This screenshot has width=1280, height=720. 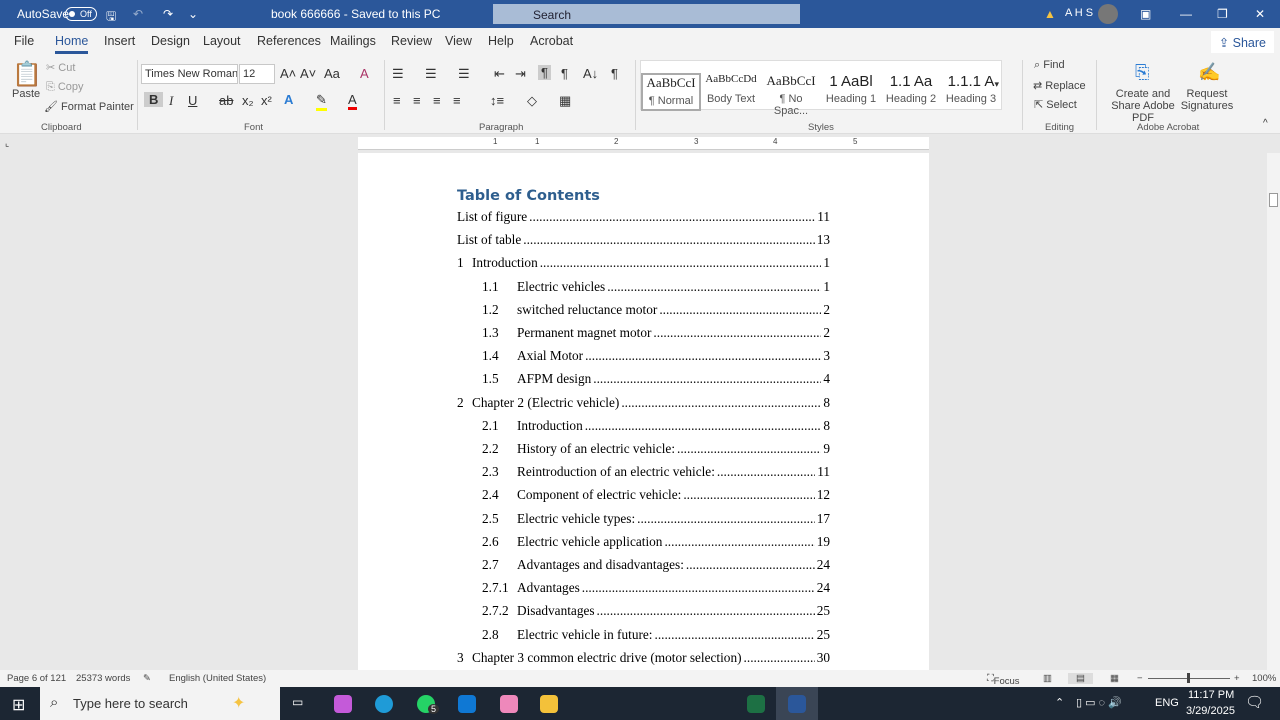 I want to click on sort-icon: A↓, so click(x=590, y=73).